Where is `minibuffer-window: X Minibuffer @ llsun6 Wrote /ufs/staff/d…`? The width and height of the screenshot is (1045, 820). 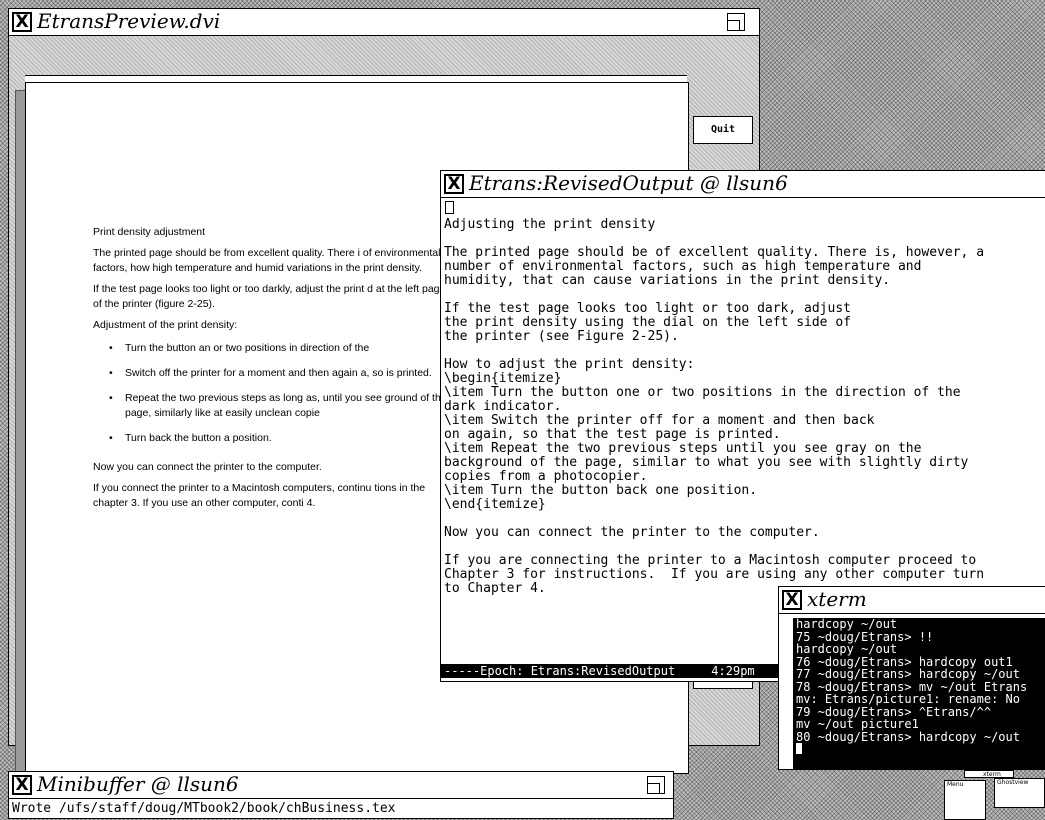
minibuffer-window: X Minibuffer @ llsun6 Wrote /ufs/staff/d… is located at coordinates (341, 795).